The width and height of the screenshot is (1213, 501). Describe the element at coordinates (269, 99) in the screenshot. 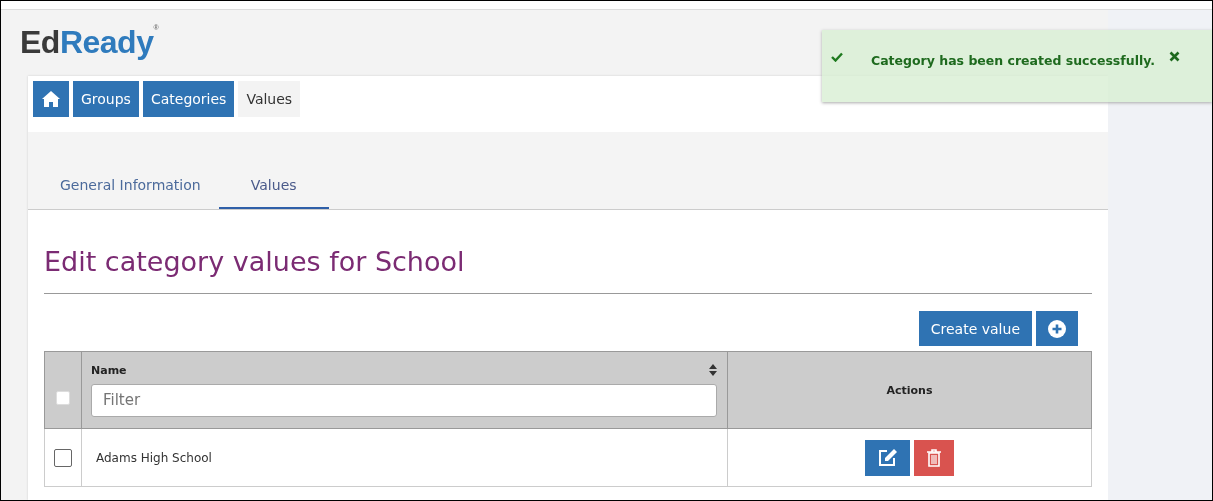

I see `breadcrumb-button: Values` at that location.